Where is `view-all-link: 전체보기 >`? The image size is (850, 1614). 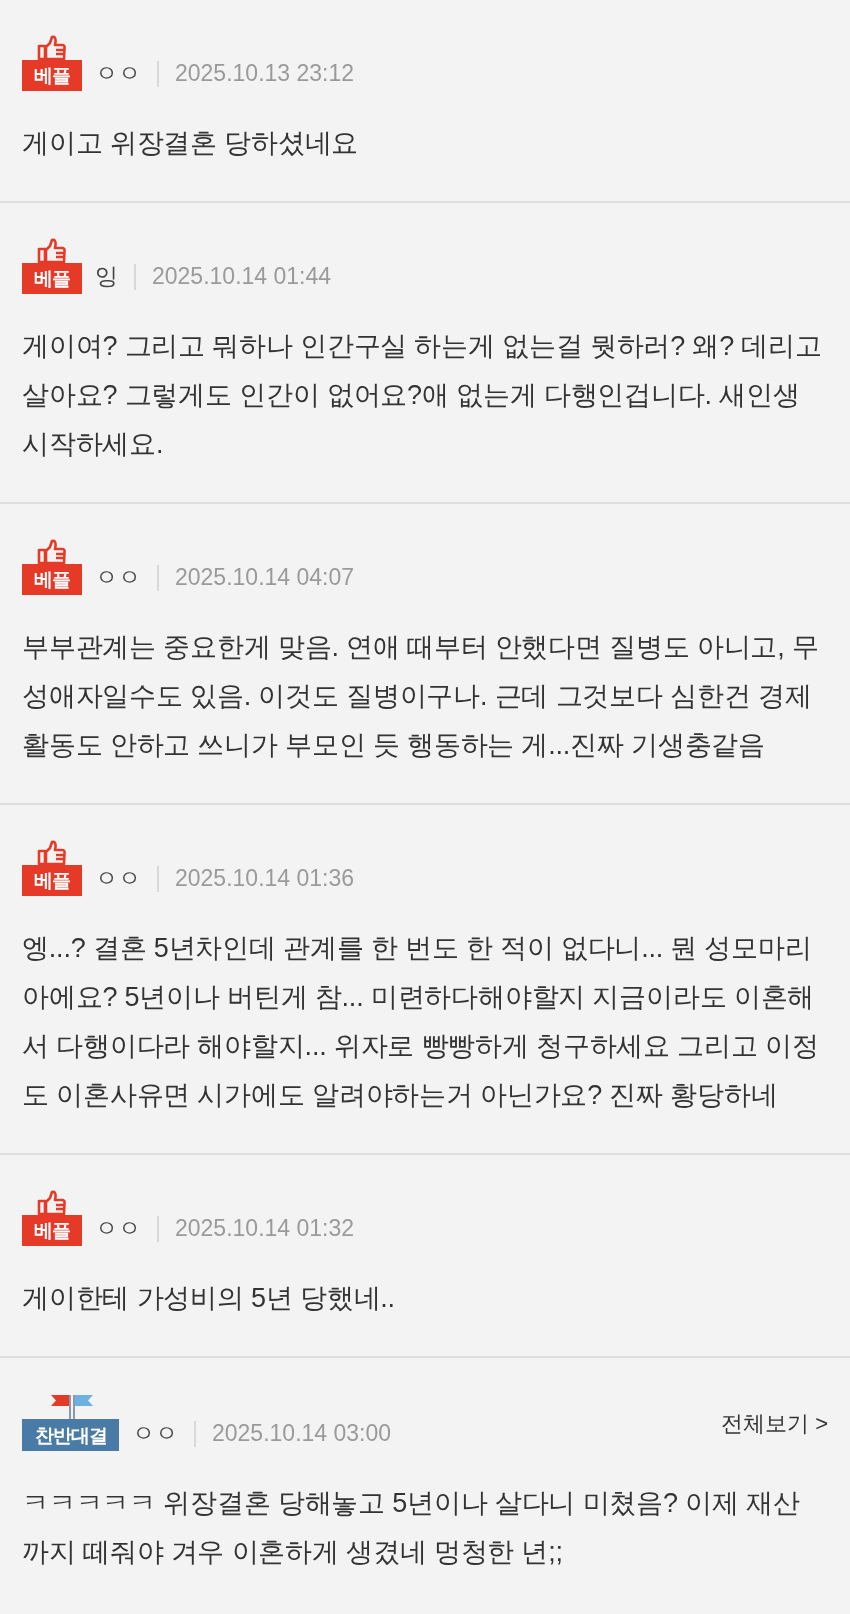 view-all-link: 전체보기 > is located at coordinates (774, 1423).